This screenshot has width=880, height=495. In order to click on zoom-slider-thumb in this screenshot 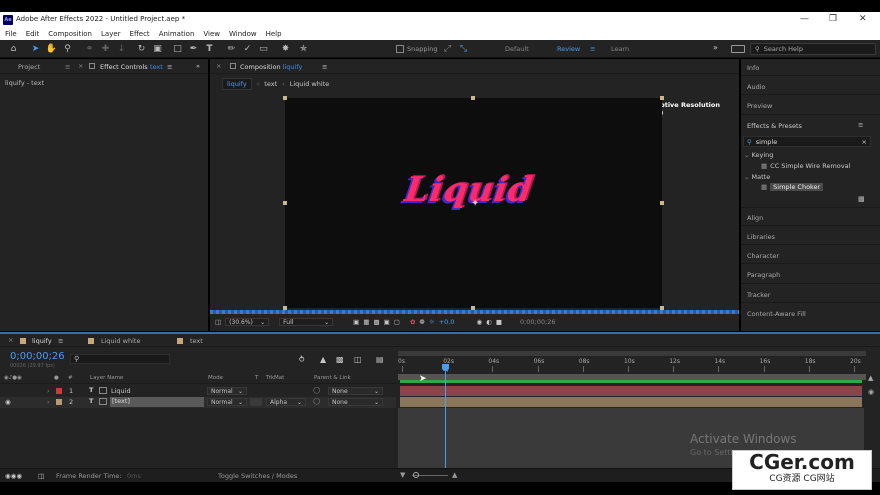, I will do `click(416, 475)`.